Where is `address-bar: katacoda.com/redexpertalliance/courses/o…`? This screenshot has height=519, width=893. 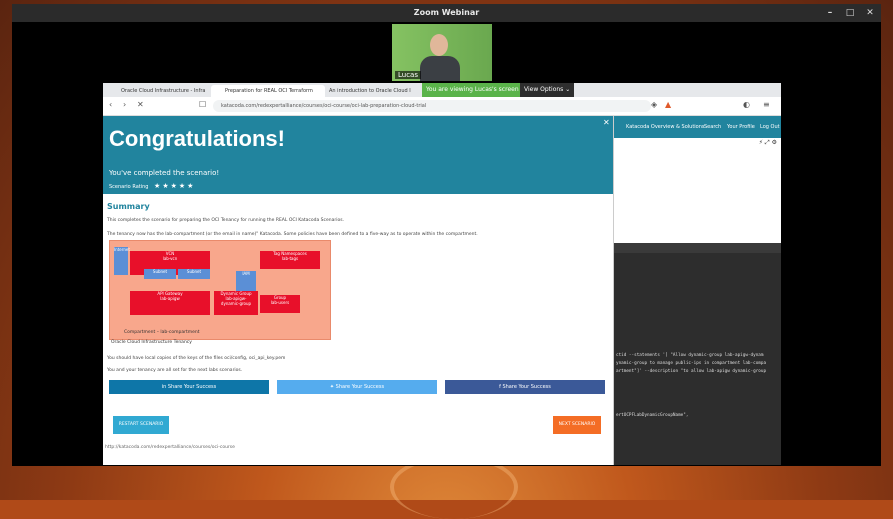
address-bar: katacoda.com/redexpertalliance/courses/o… is located at coordinates (432, 106).